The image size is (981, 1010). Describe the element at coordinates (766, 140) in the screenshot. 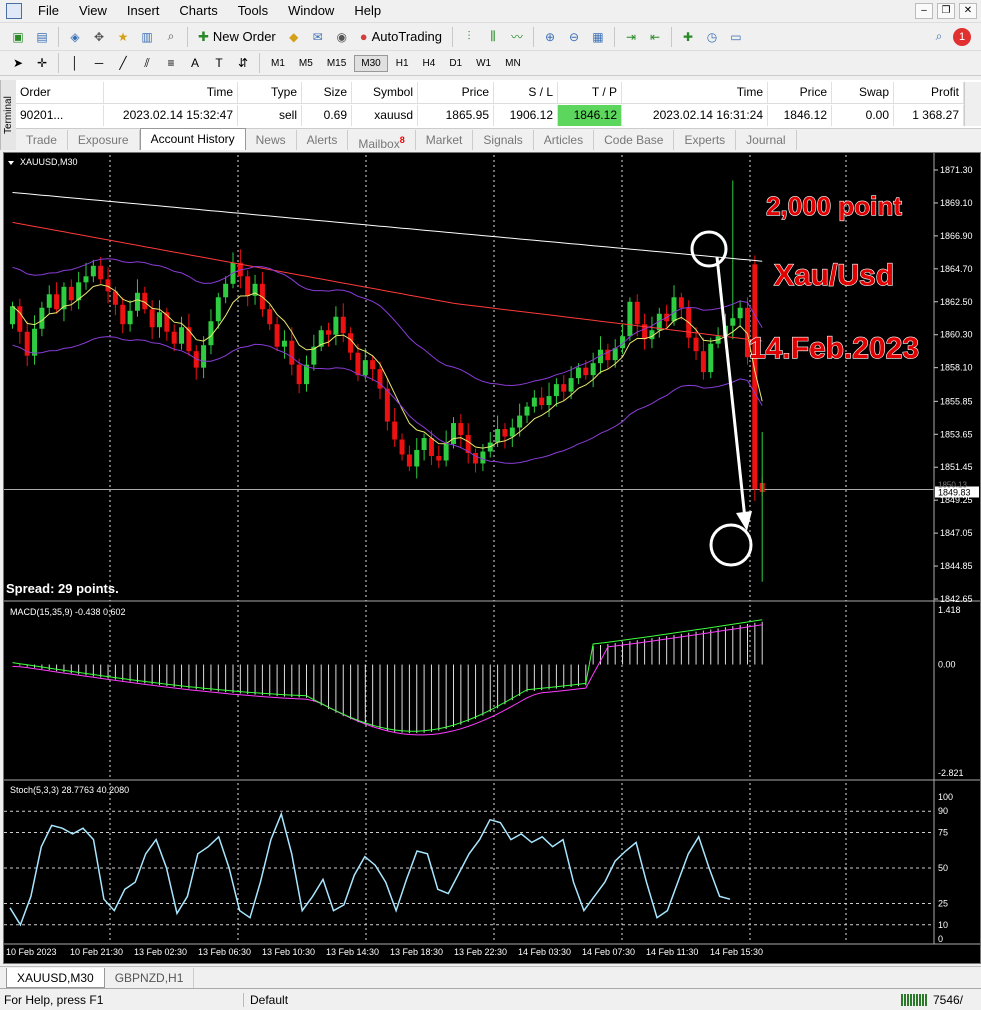

I see `tab-journal: Journal` at that location.